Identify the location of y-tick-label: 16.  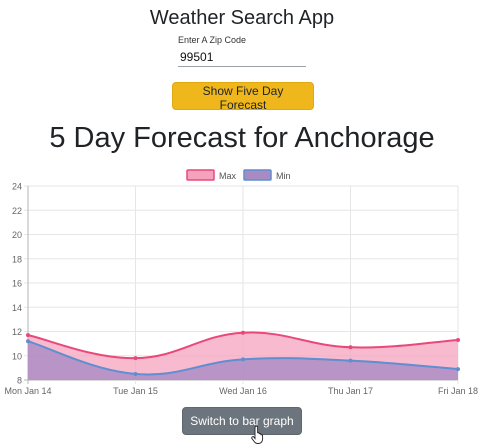
(17, 284).